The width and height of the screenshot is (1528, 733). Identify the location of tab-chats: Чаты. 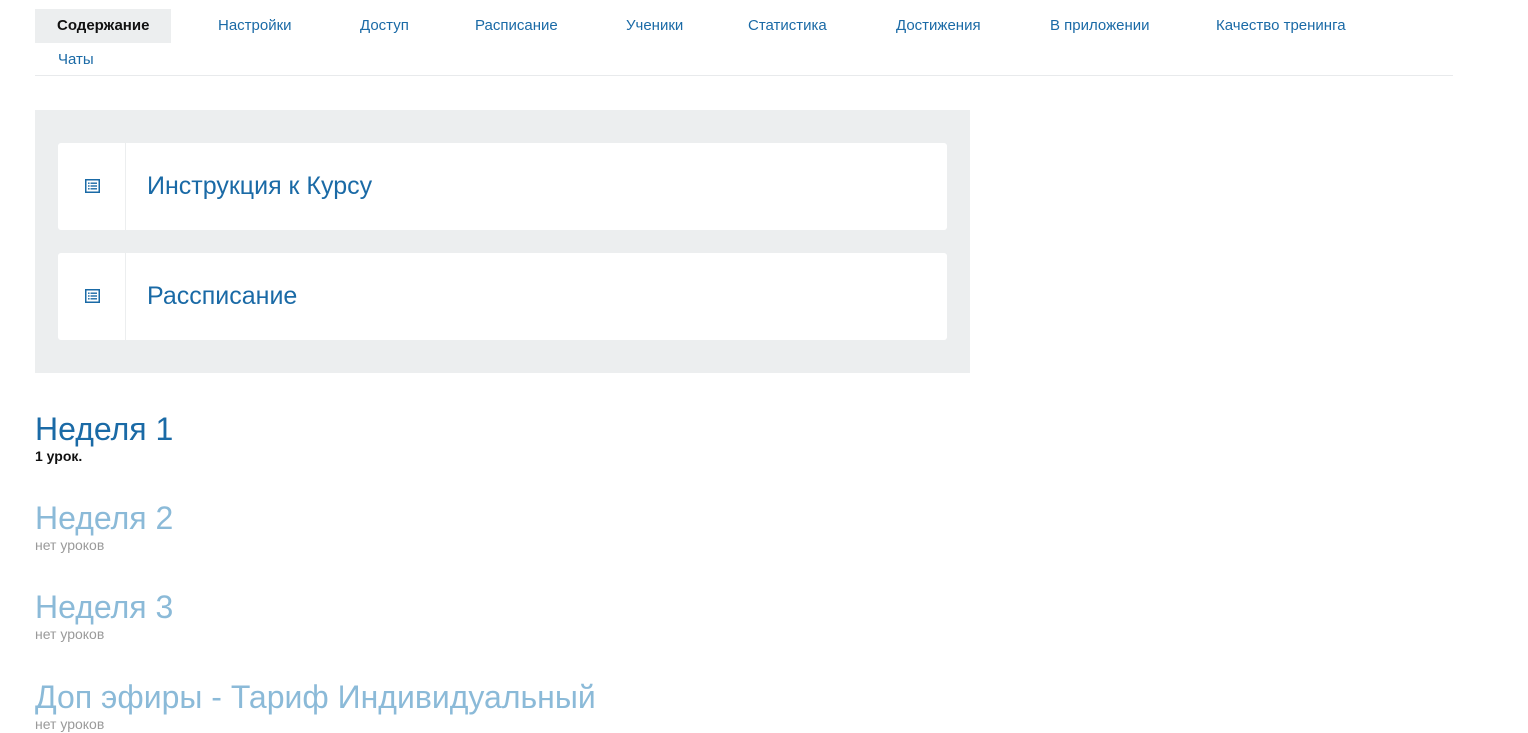
(76, 60).